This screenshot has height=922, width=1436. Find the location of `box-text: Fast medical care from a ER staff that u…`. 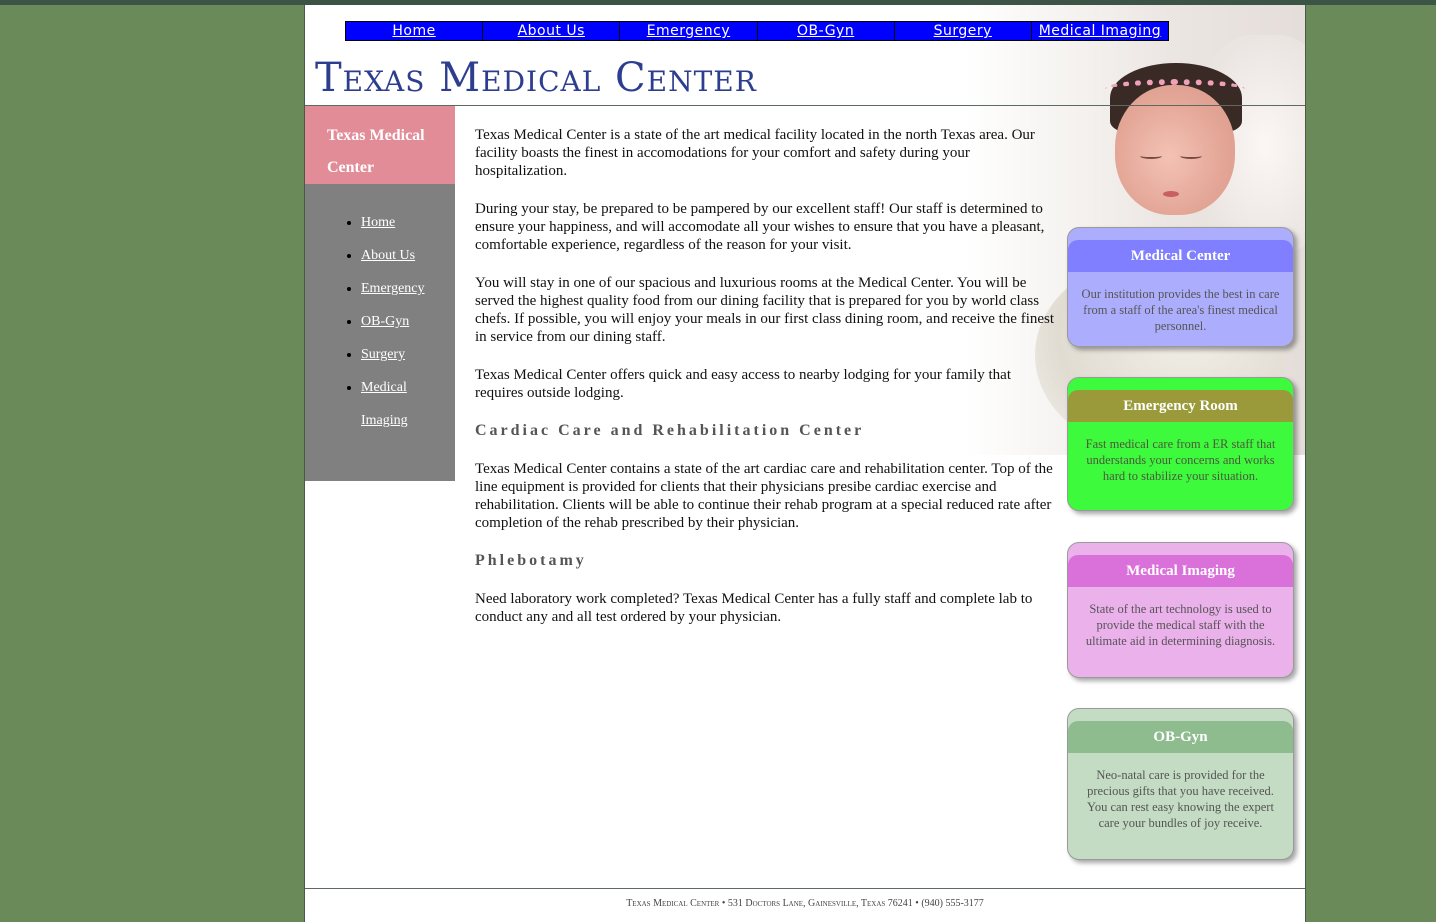

box-text: Fast medical care from a ER staff that u… is located at coordinates (1180, 460).